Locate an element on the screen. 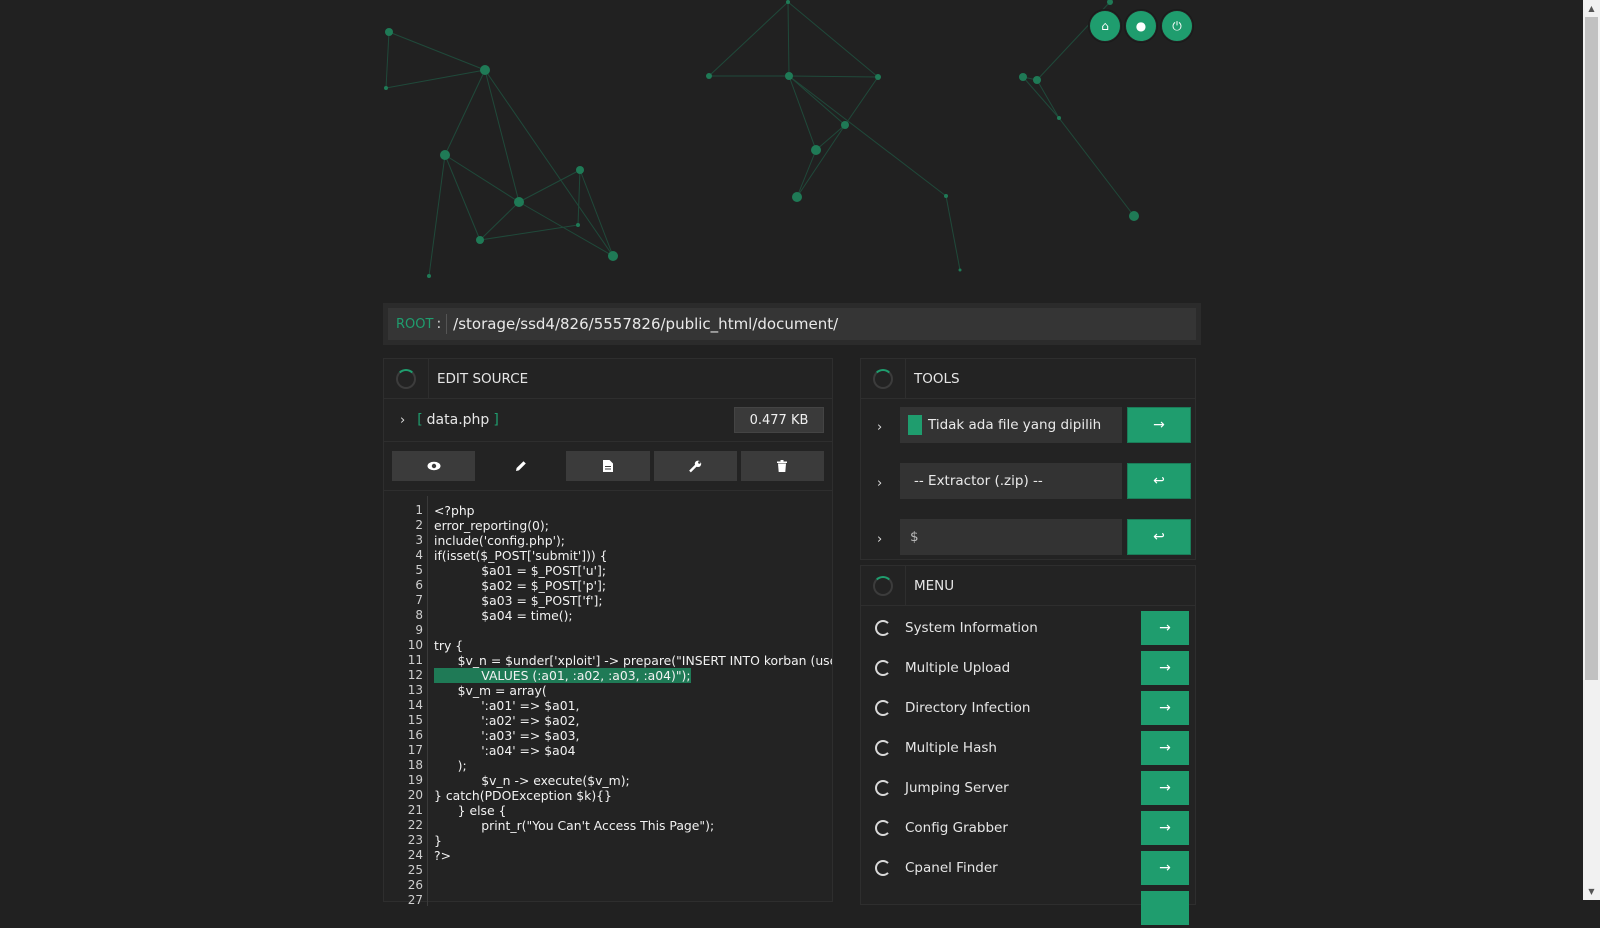 Image resolution: width=1600 pixels, height=928 pixels. edit-button is located at coordinates (520, 466).